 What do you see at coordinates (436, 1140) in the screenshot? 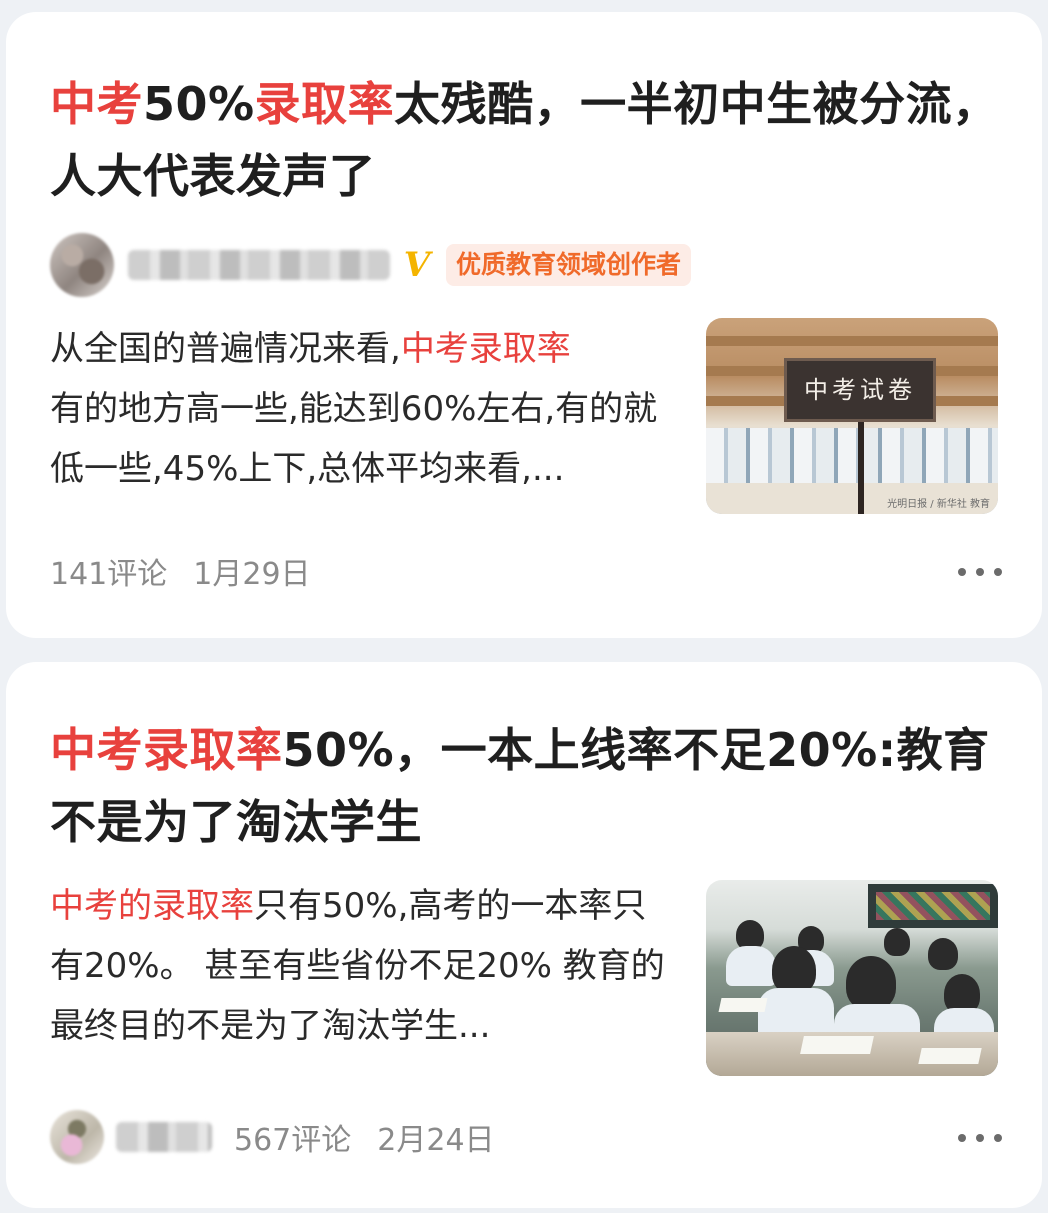
I see `publish-date: 2月24日` at bounding box center [436, 1140].